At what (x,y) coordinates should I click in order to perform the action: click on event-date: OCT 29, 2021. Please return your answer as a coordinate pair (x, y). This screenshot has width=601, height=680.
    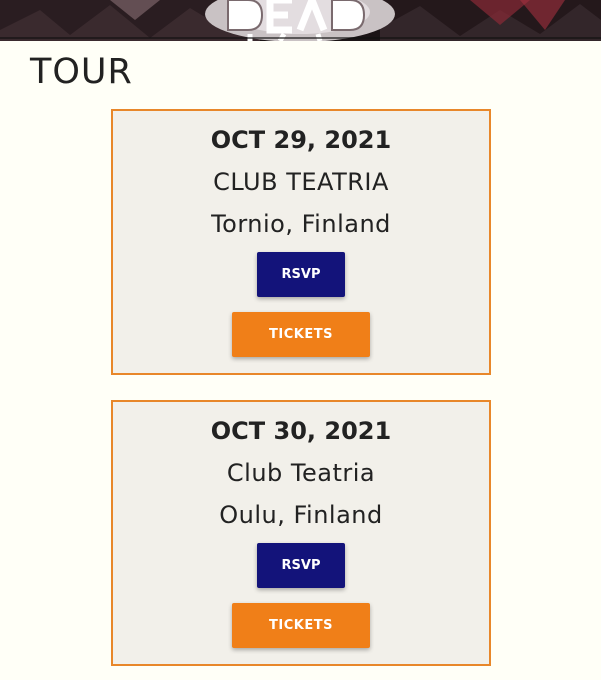
    Looking at the image, I should click on (301, 140).